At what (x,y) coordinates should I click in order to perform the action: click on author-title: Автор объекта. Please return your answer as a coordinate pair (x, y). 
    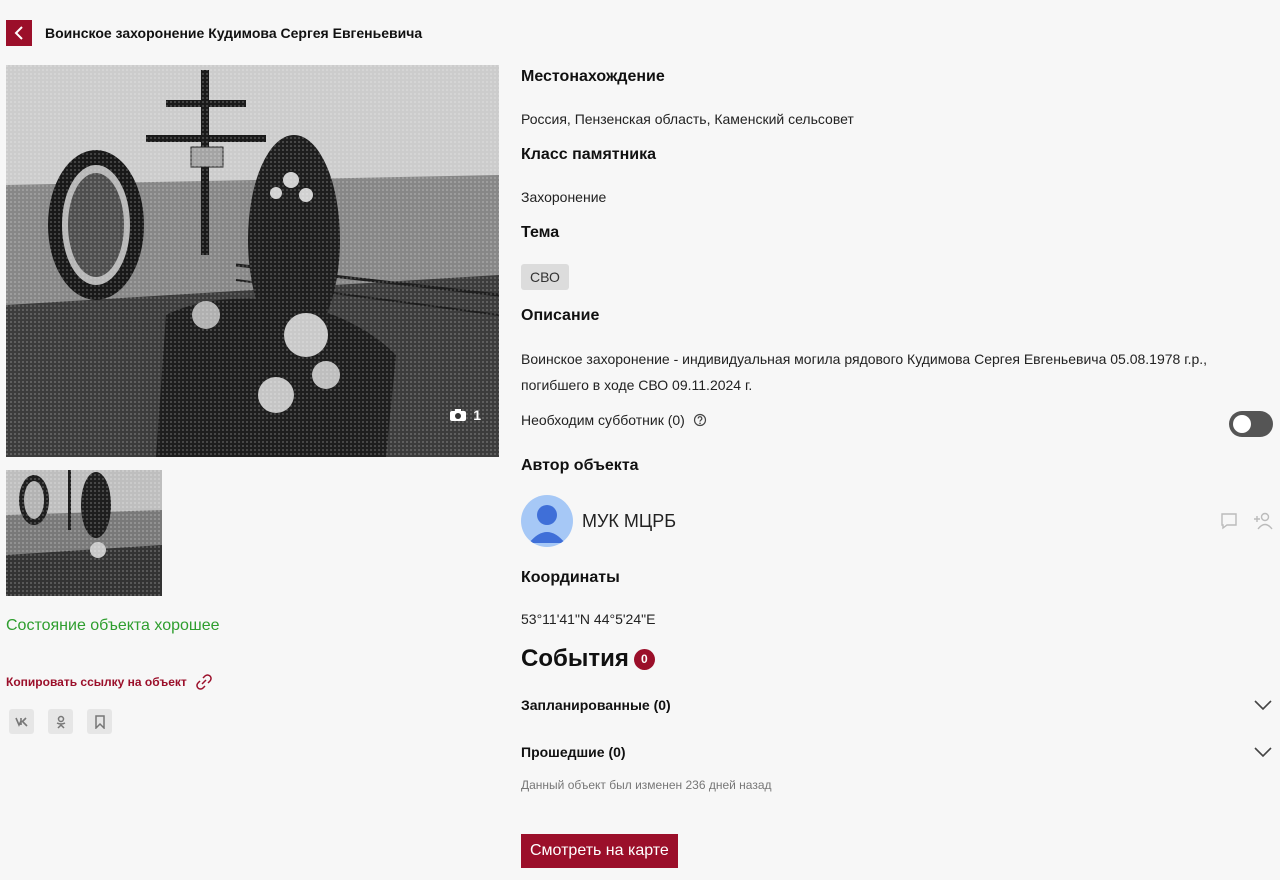
    Looking at the image, I should click on (580, 465).